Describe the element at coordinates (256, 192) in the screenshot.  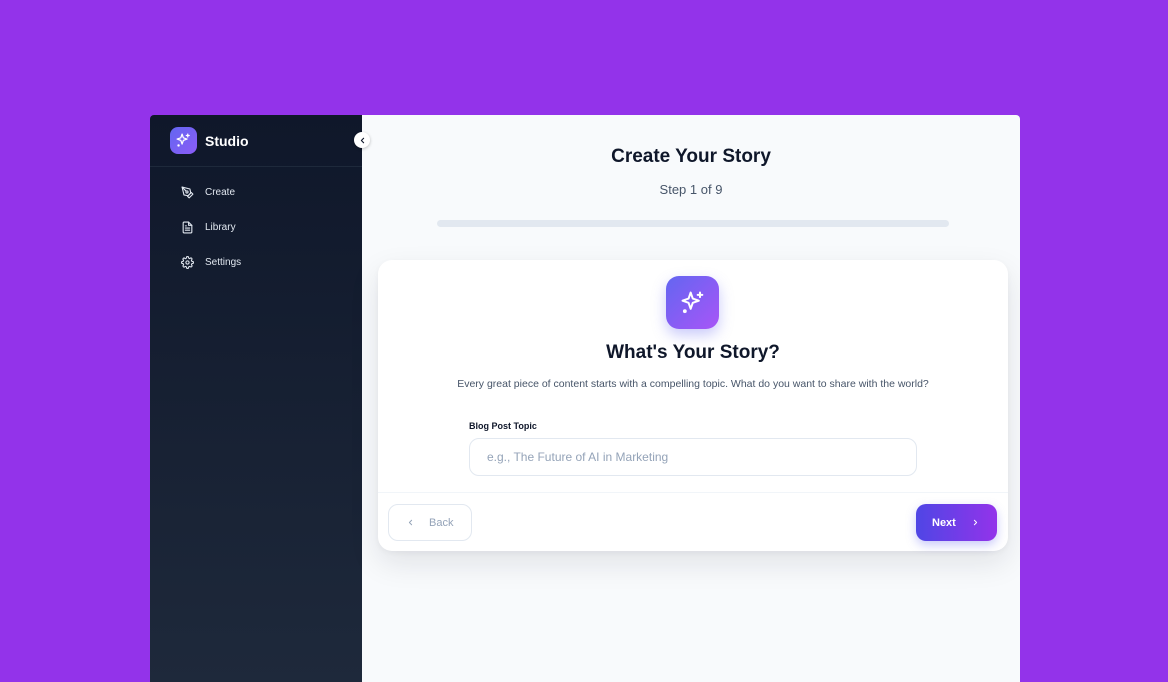
I see `sidebar-item-create: Create` at that location.